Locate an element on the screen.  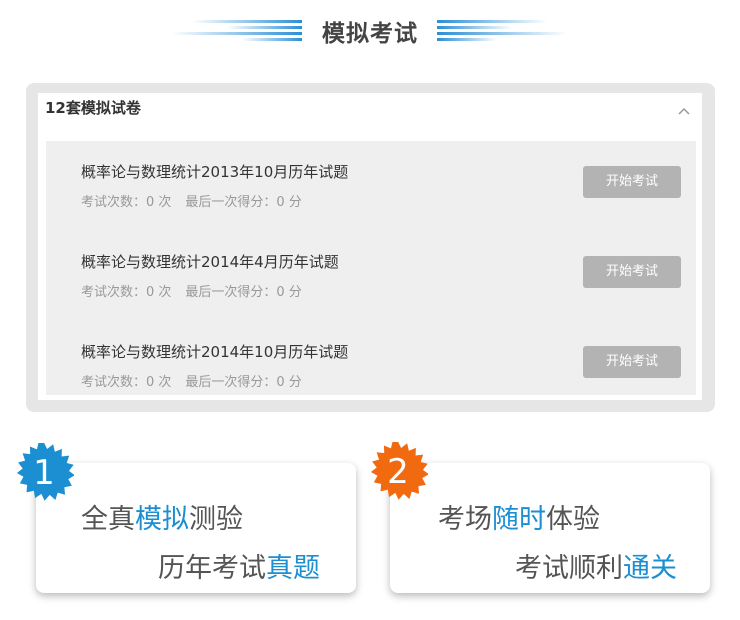
feature-line-2: 历年考试真题 is located at coordinates (239, 565).